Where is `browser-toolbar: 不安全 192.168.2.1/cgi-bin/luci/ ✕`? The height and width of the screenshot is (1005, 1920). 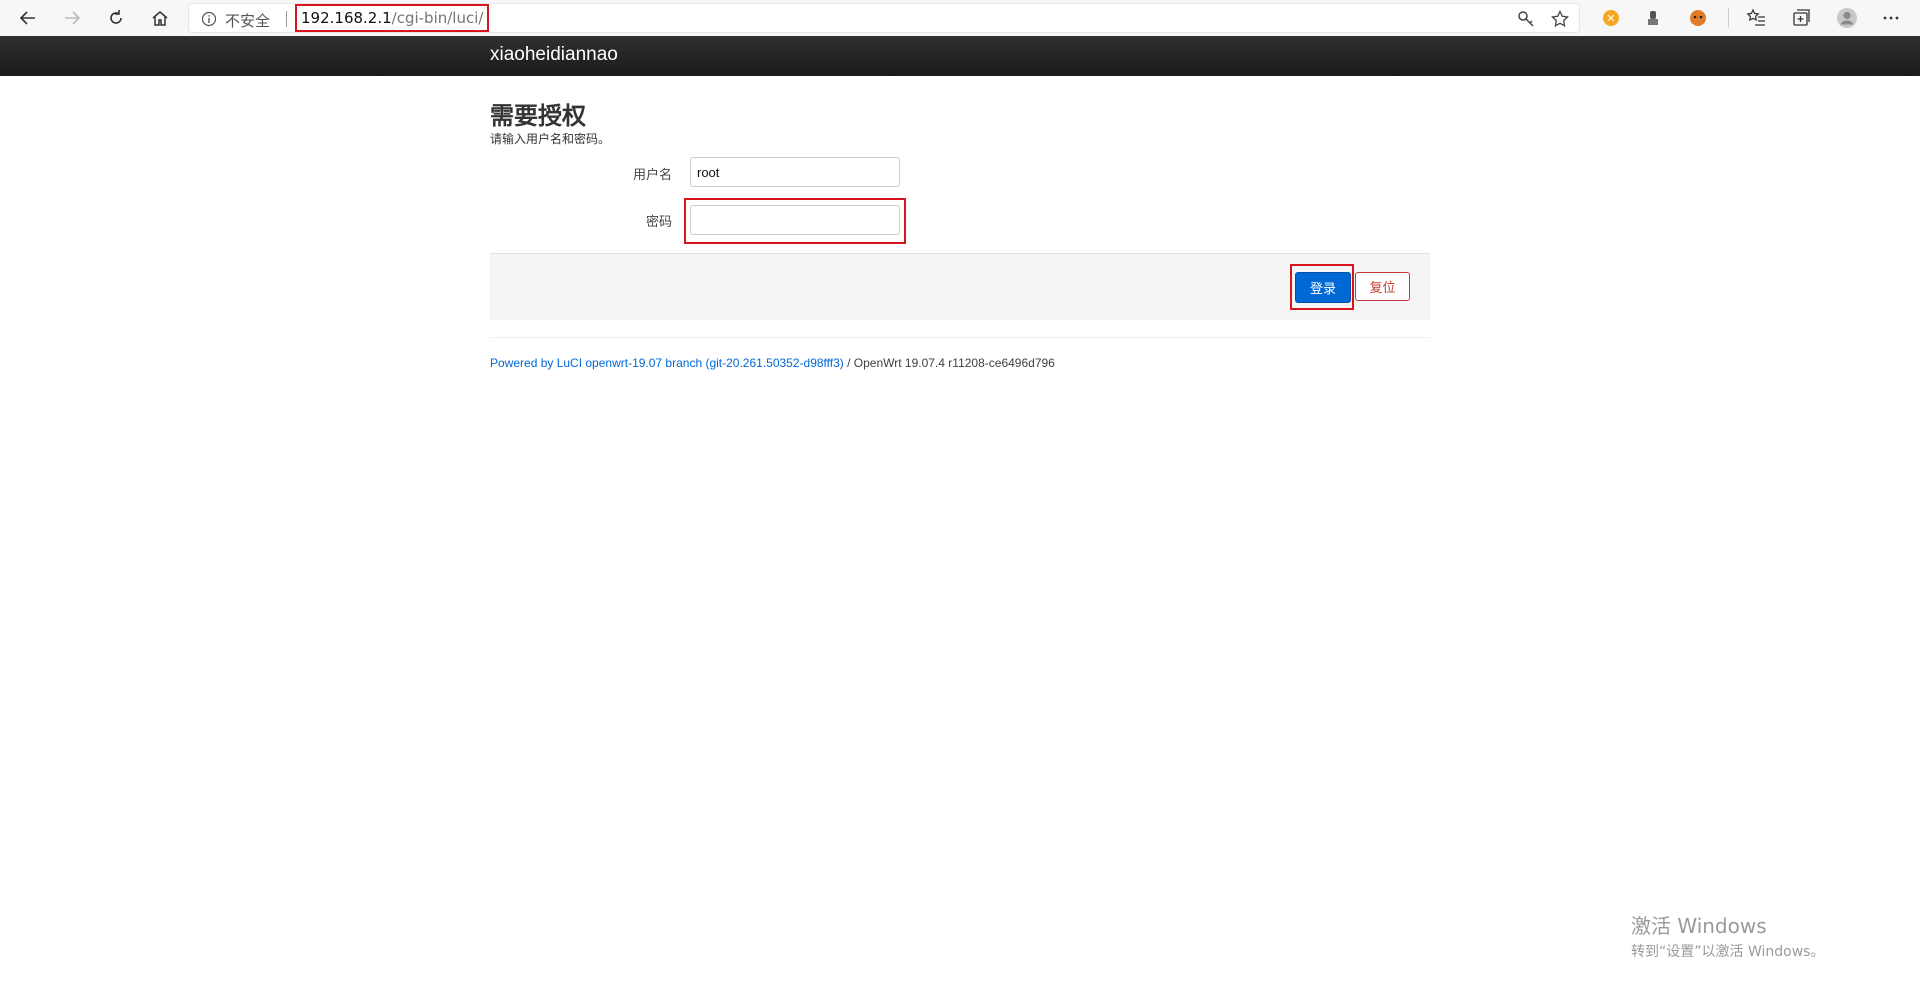 browser-toolbar: 不安全 192.168.2.1/cgi-bin/luci/ ✕ is located at coordinates (960, 18).